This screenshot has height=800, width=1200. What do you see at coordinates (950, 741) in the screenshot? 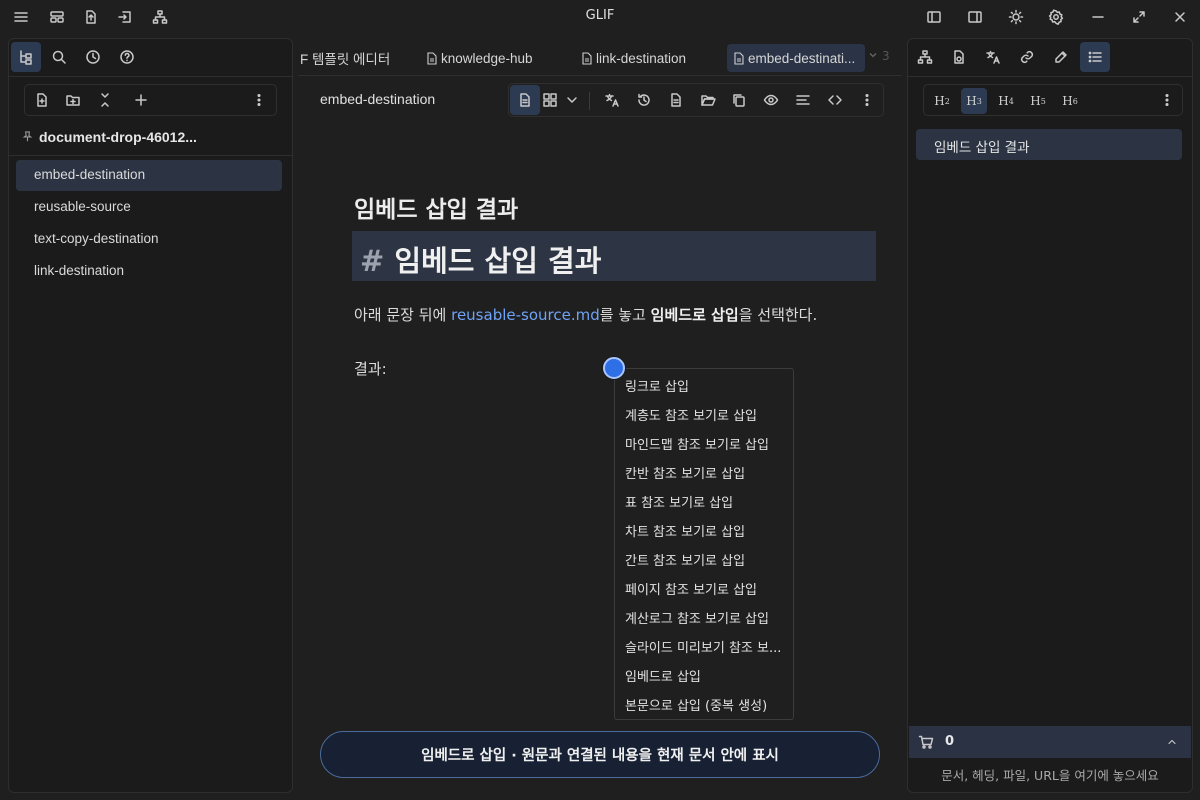
I see `cart-count: 0` at bounding box center [950, 741].